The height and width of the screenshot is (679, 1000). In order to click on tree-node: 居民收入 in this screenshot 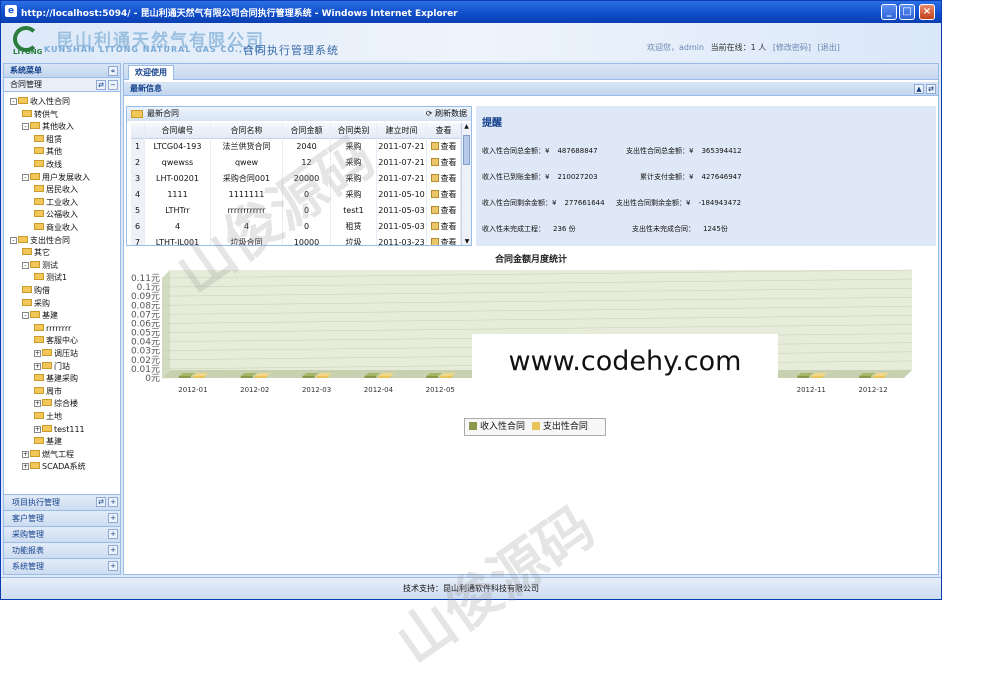, I will do `click(56, 190)`.